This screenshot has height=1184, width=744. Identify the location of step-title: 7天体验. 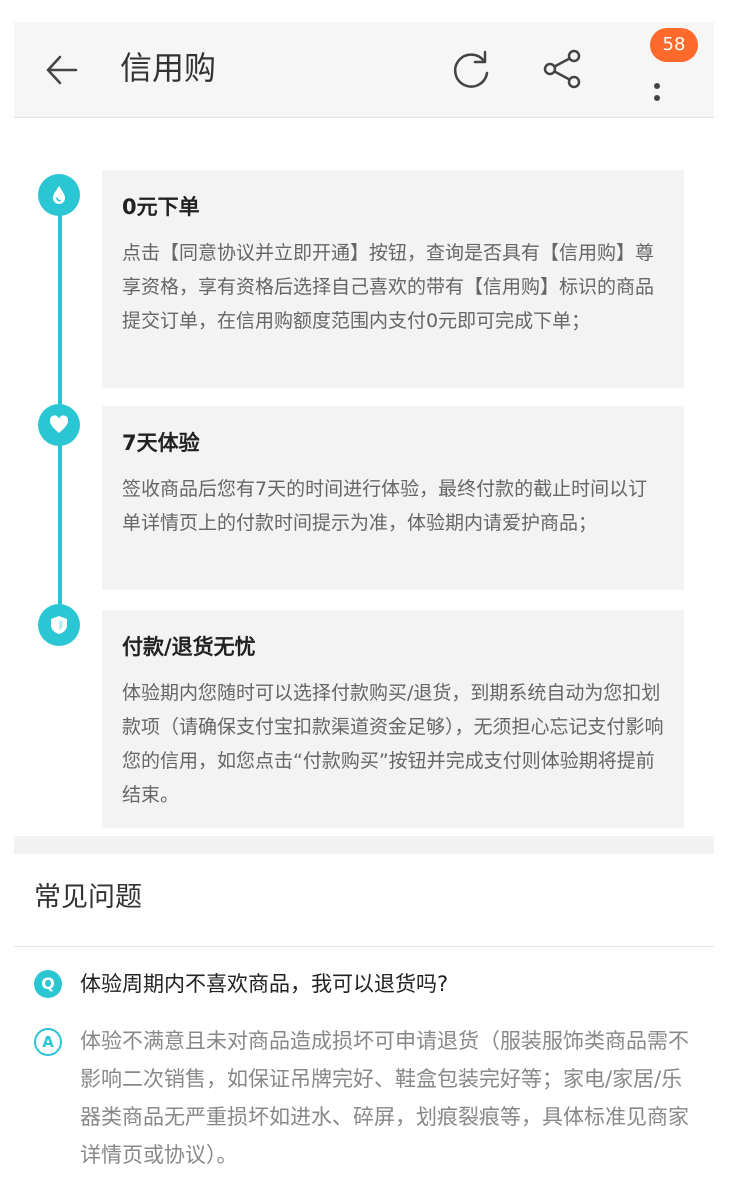
(161, 443).